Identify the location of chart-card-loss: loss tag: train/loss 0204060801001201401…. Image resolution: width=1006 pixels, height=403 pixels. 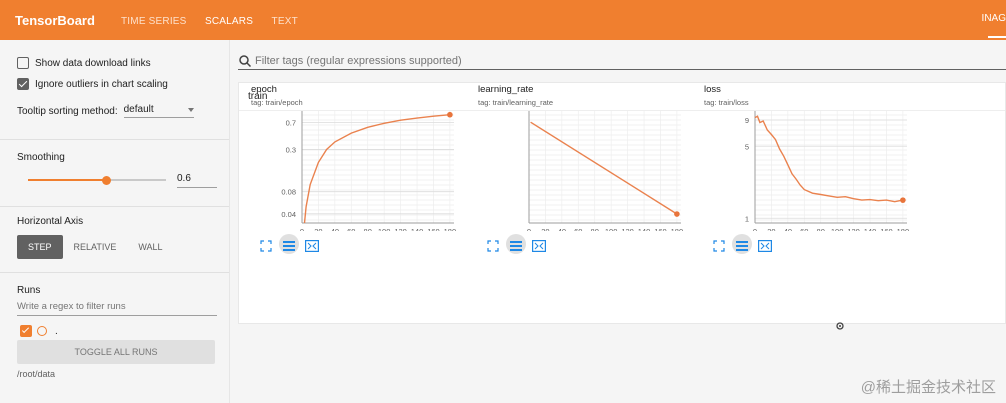
(811, 169).